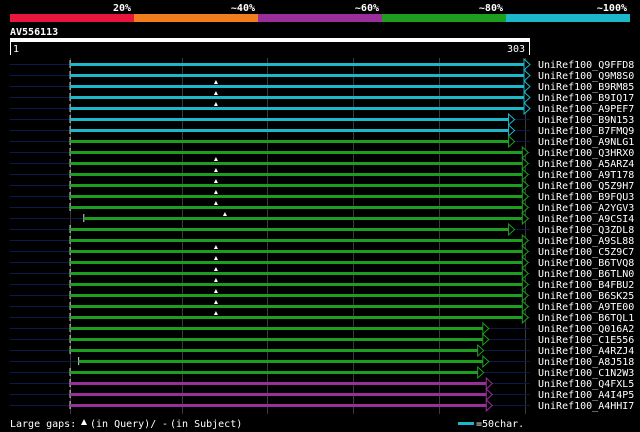  What do you see at coordinates (322, 163) in the screenshot?
I see `hit-row: UniRef100_A5ARZ4` at bounding box center [322, 163].